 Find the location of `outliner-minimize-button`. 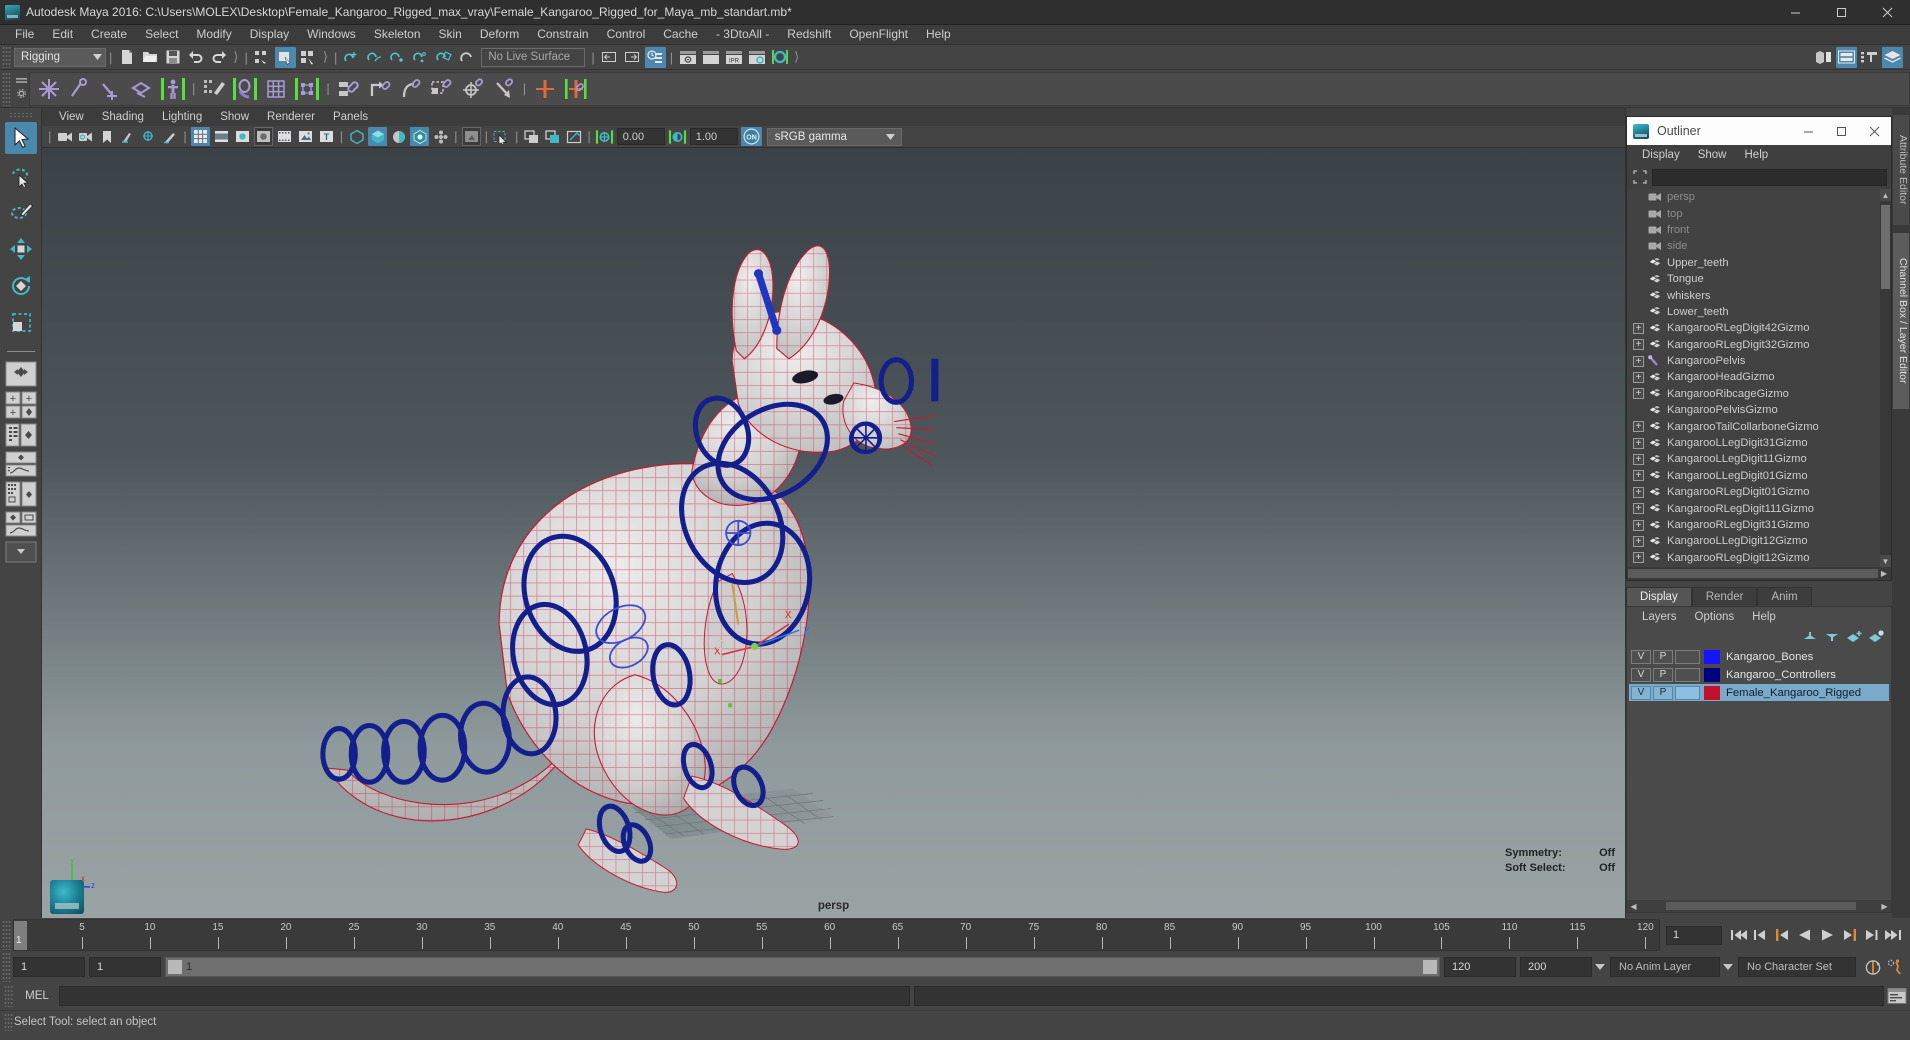

outliner-minimize-button is located at coordinates (1808, 131).